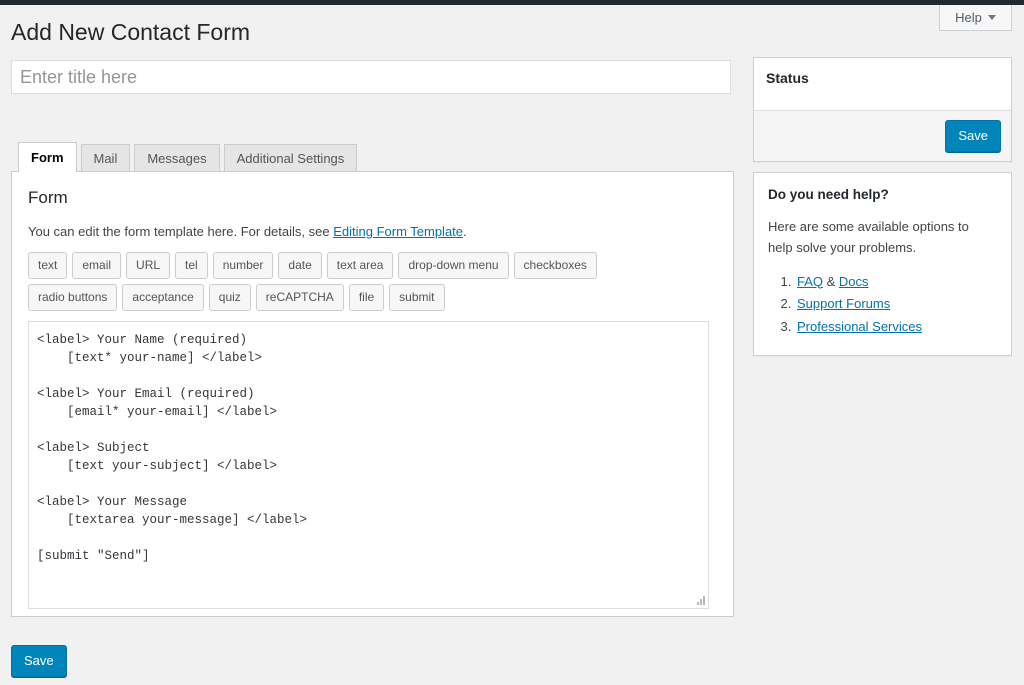  What do you see at coordinates (48, 265) in the screenshot?
I see `tag-button-text: text` at bounding box center [48, 265].